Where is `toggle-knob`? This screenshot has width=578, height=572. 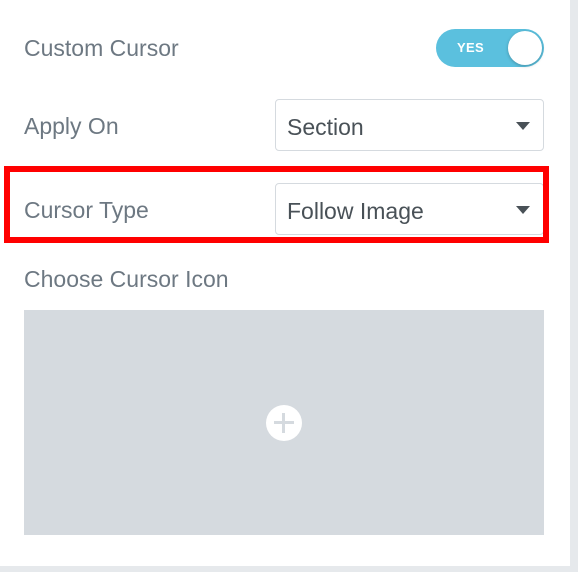
toggle-knob is located at coordinates (525, 48).